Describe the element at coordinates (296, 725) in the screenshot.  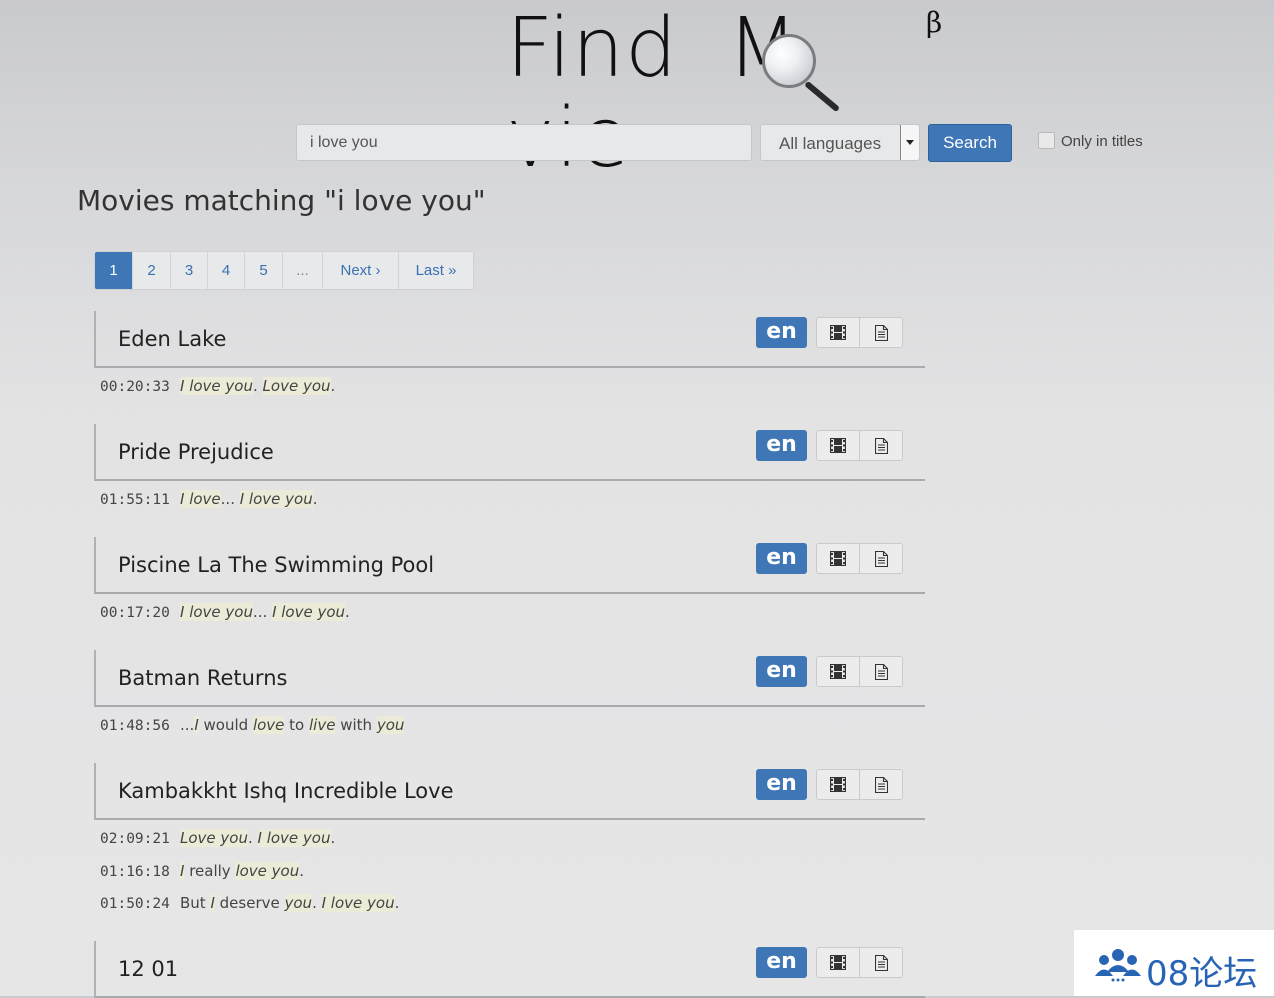
I see `text-fragment: to` at that location.